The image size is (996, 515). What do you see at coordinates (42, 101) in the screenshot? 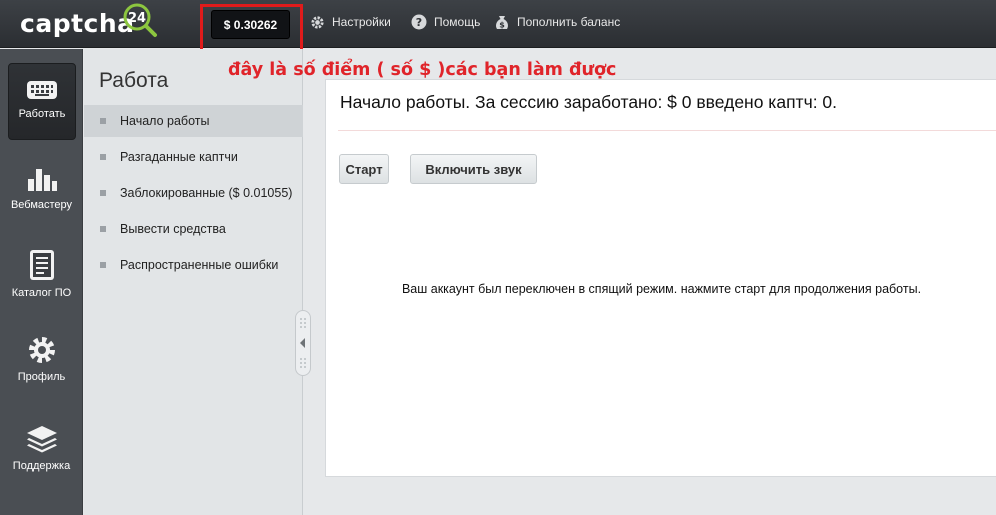
I see `rail-item-work: Работать` at bounding box center [42, 101].